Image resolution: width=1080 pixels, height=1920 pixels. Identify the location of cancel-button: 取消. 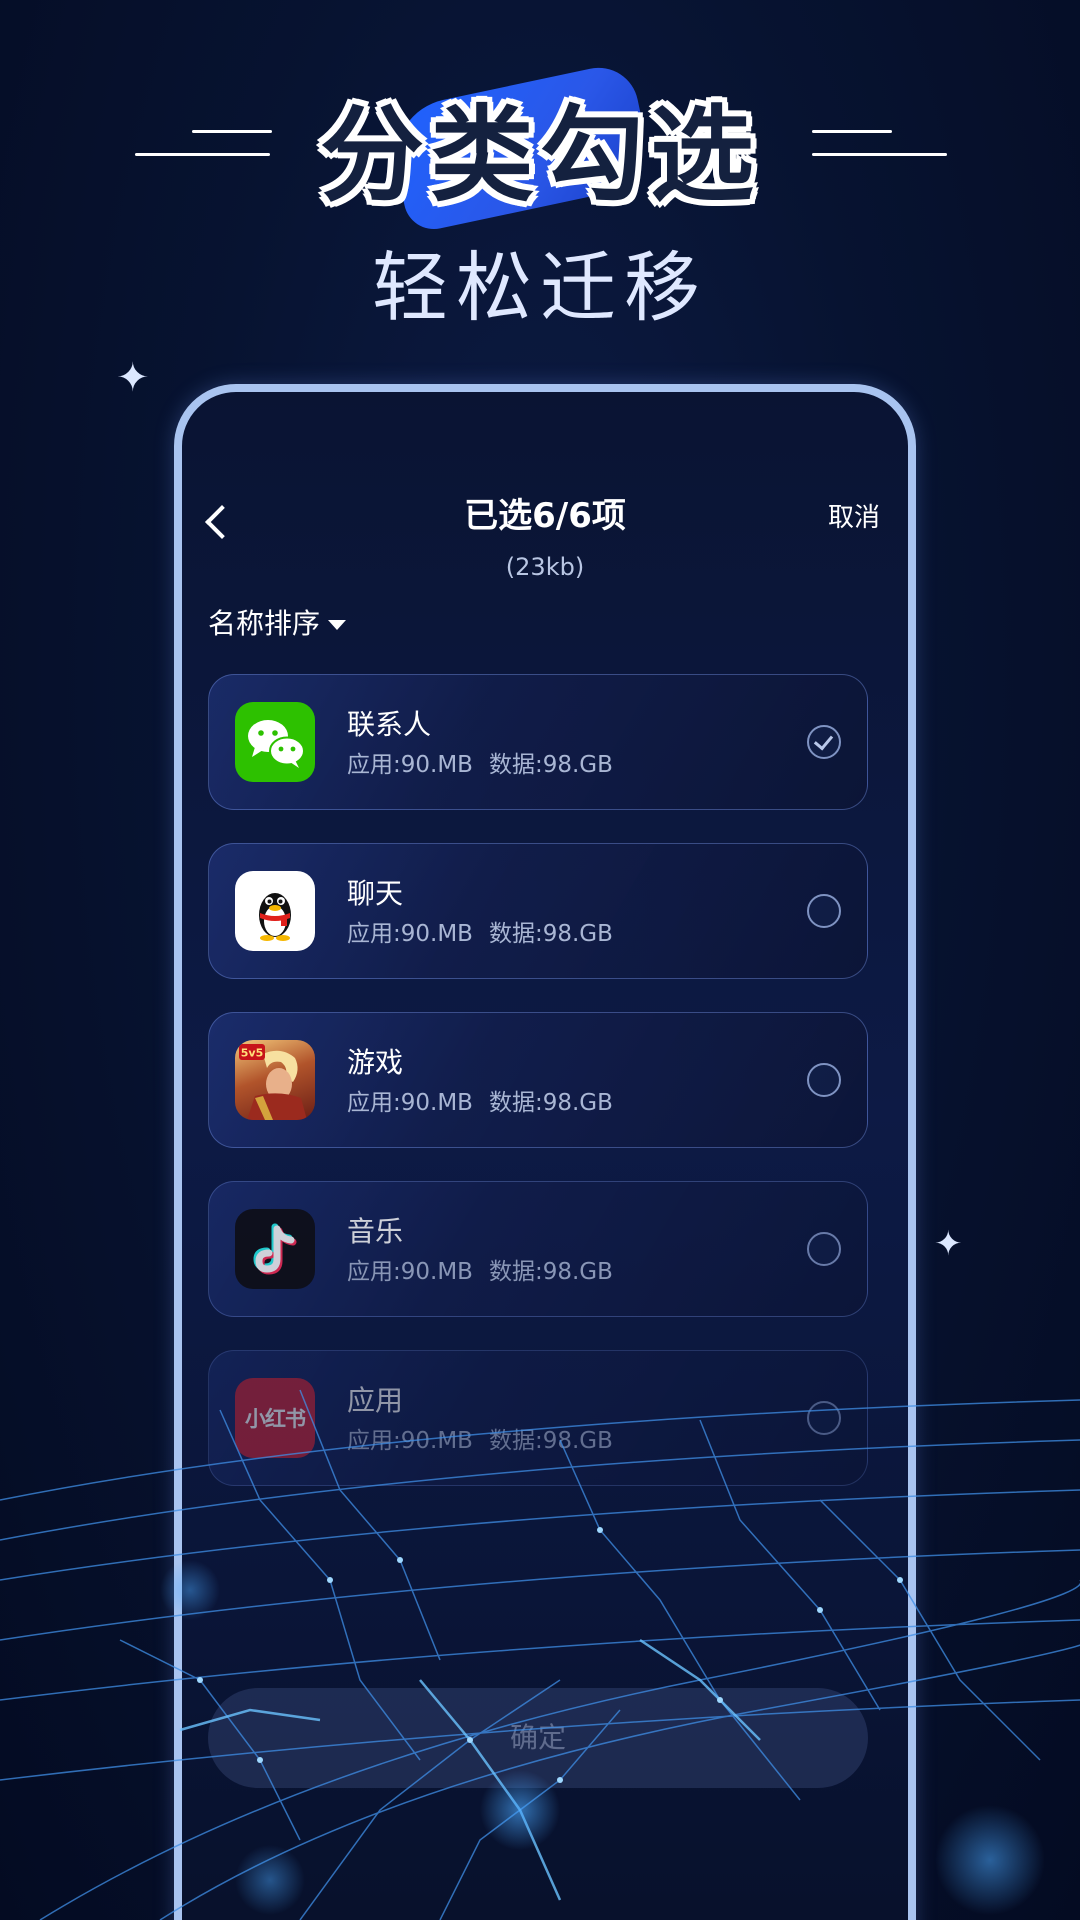
(854, 518).